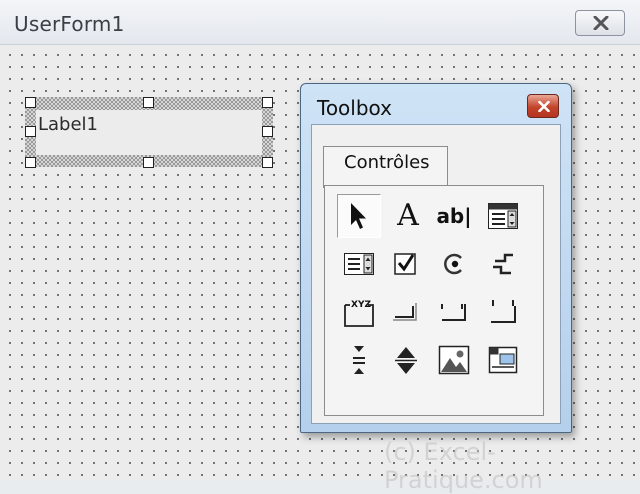  I want to click on togglebutton-tool, so click(503, 264).